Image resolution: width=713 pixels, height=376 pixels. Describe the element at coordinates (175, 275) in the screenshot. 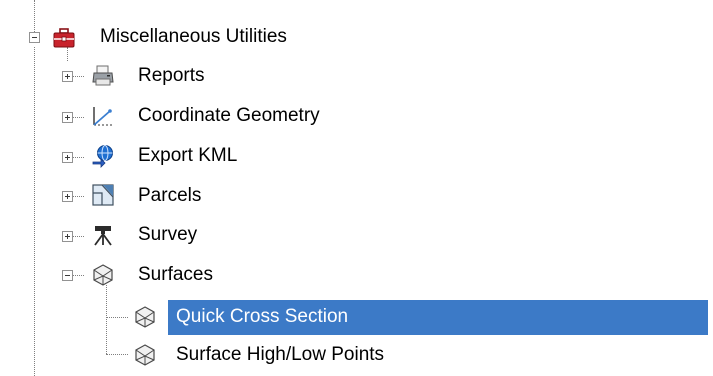

I see `tree-item-label-surfaces: Surfaces` at that location.